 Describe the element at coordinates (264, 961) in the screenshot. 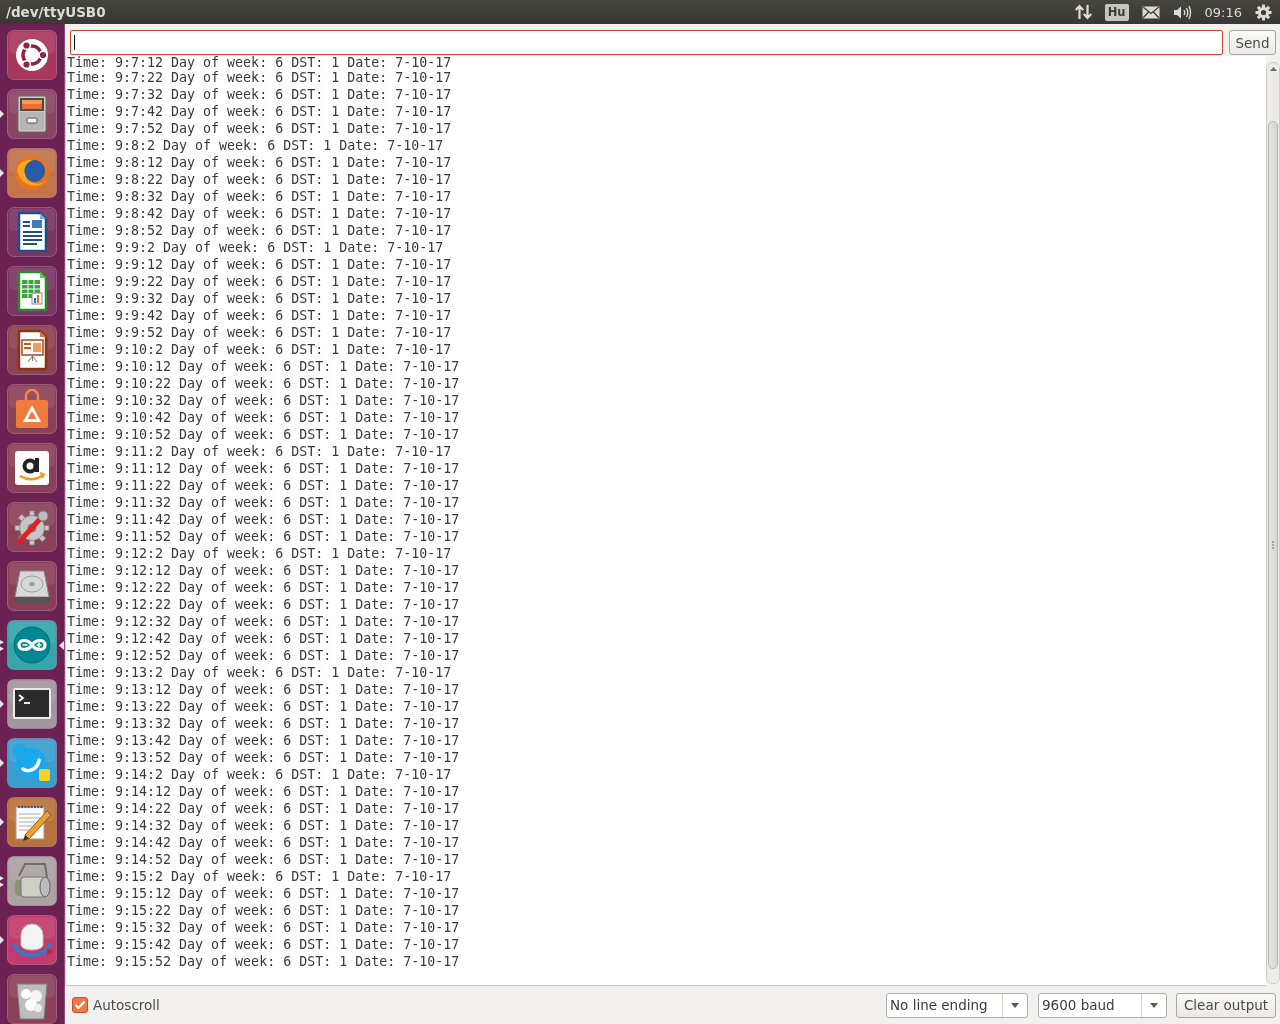

I see `output-line: Time: 9:15:52 Day of week: 6 DST: 1 Date: 7-10-17` at that location.